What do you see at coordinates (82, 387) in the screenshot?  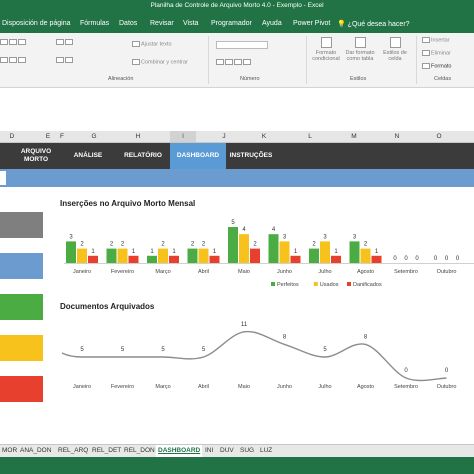 I see `x-tick-label: Janeiro` at bounding box center [82, 387].